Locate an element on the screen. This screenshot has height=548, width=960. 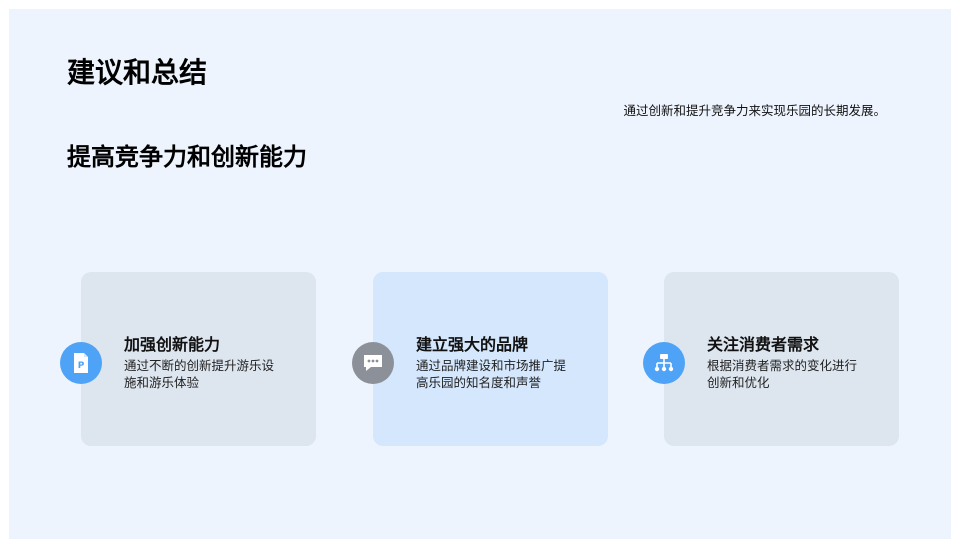
card-title: 加强创新能力 is located at coordinates (172, 344).